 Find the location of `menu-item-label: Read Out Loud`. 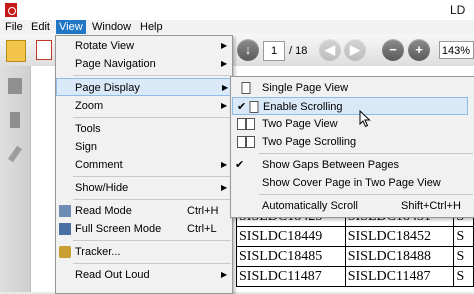

menu-item-label: Read Out Loud is located at coordinates (112, 275).